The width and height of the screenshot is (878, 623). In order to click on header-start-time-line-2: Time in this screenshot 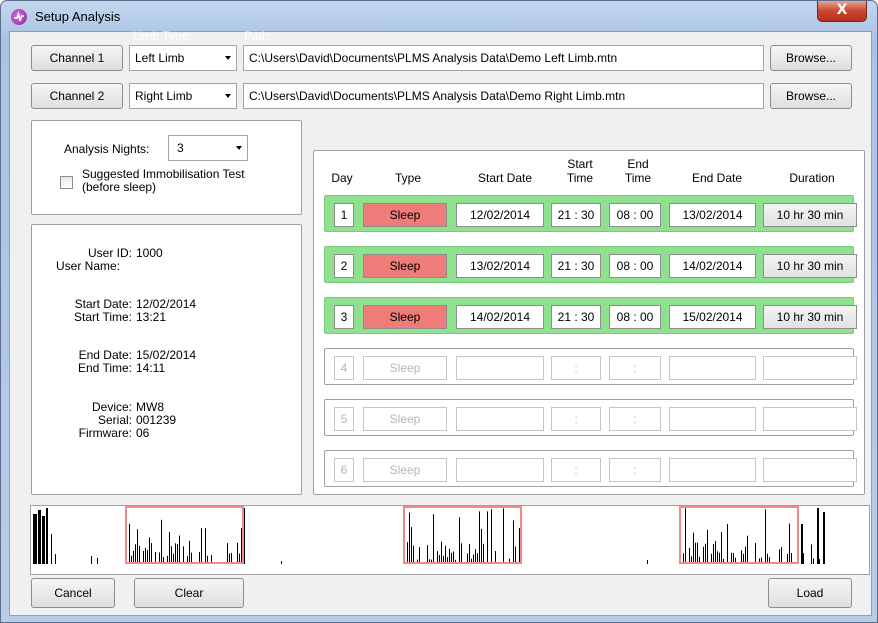, I will do `click(580, 178)`.